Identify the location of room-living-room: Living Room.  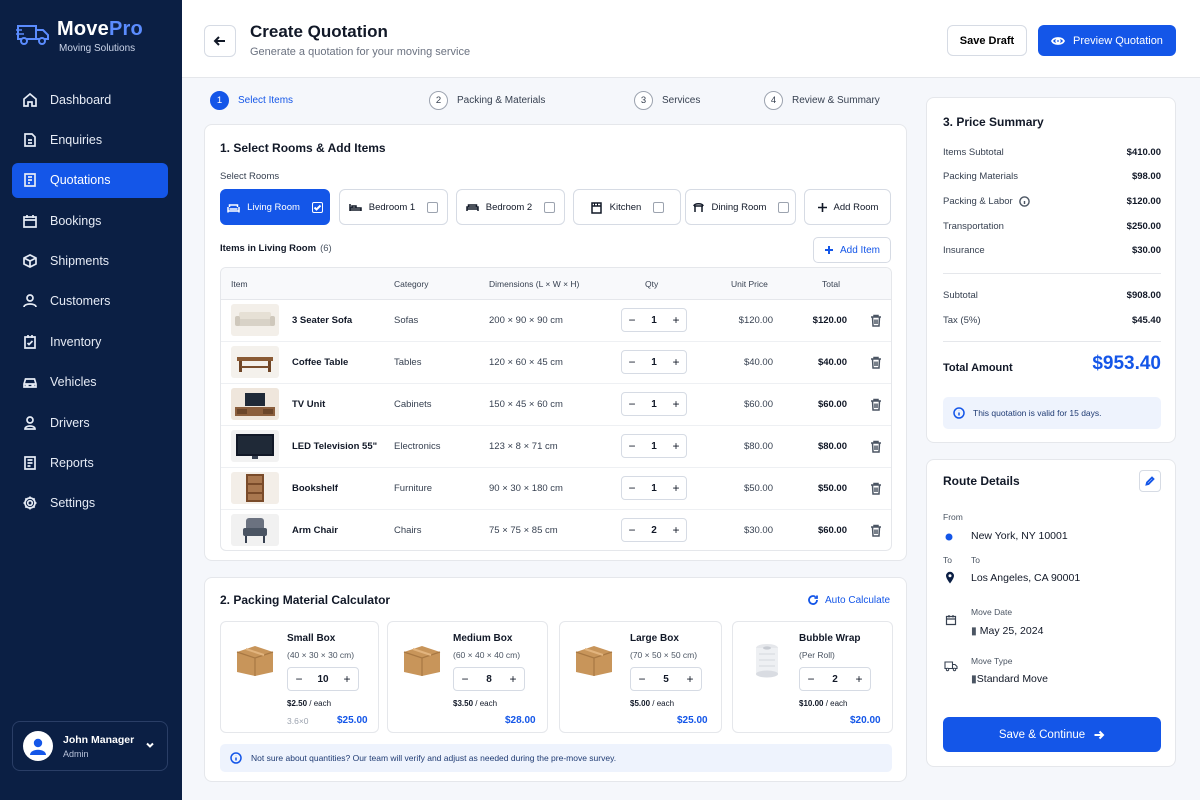
(275, 207).